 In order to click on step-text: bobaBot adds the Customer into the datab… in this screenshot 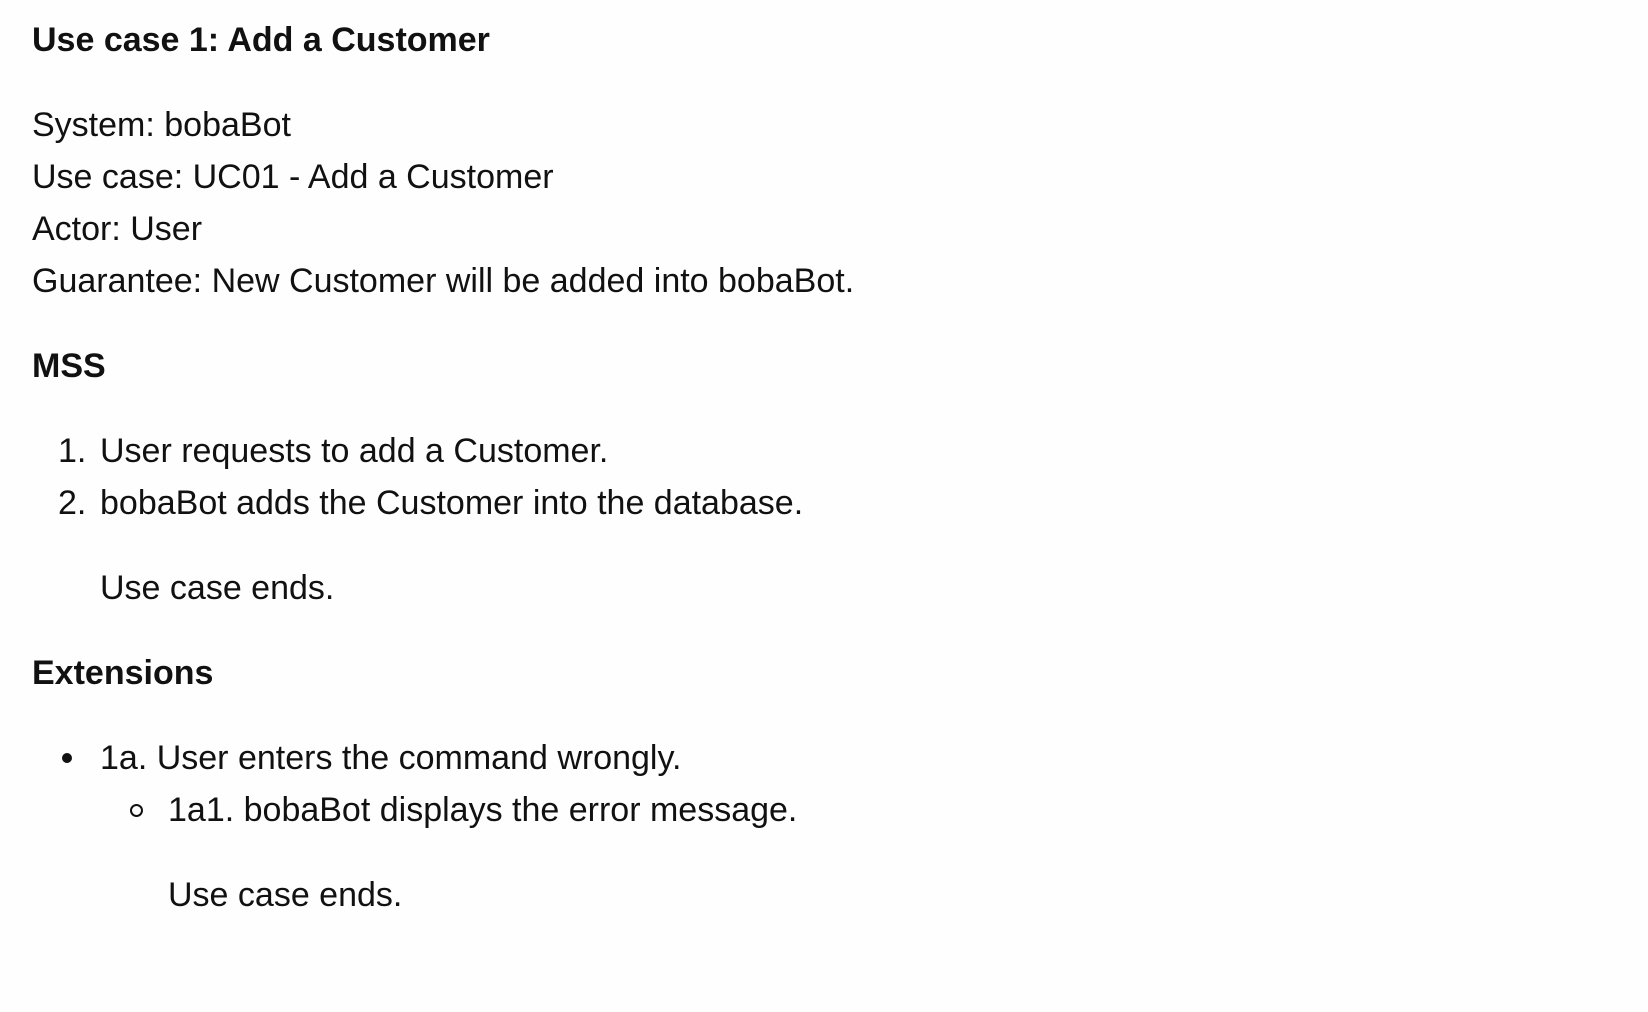, I will do `click(452, 503)`.